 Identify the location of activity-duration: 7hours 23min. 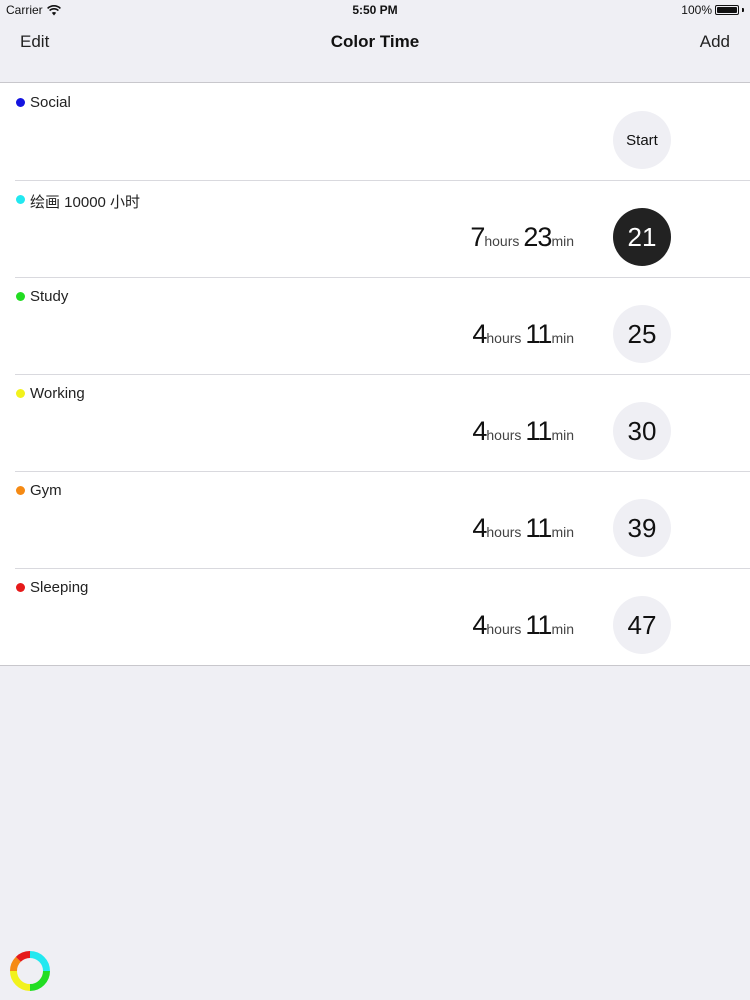
(522, 237).